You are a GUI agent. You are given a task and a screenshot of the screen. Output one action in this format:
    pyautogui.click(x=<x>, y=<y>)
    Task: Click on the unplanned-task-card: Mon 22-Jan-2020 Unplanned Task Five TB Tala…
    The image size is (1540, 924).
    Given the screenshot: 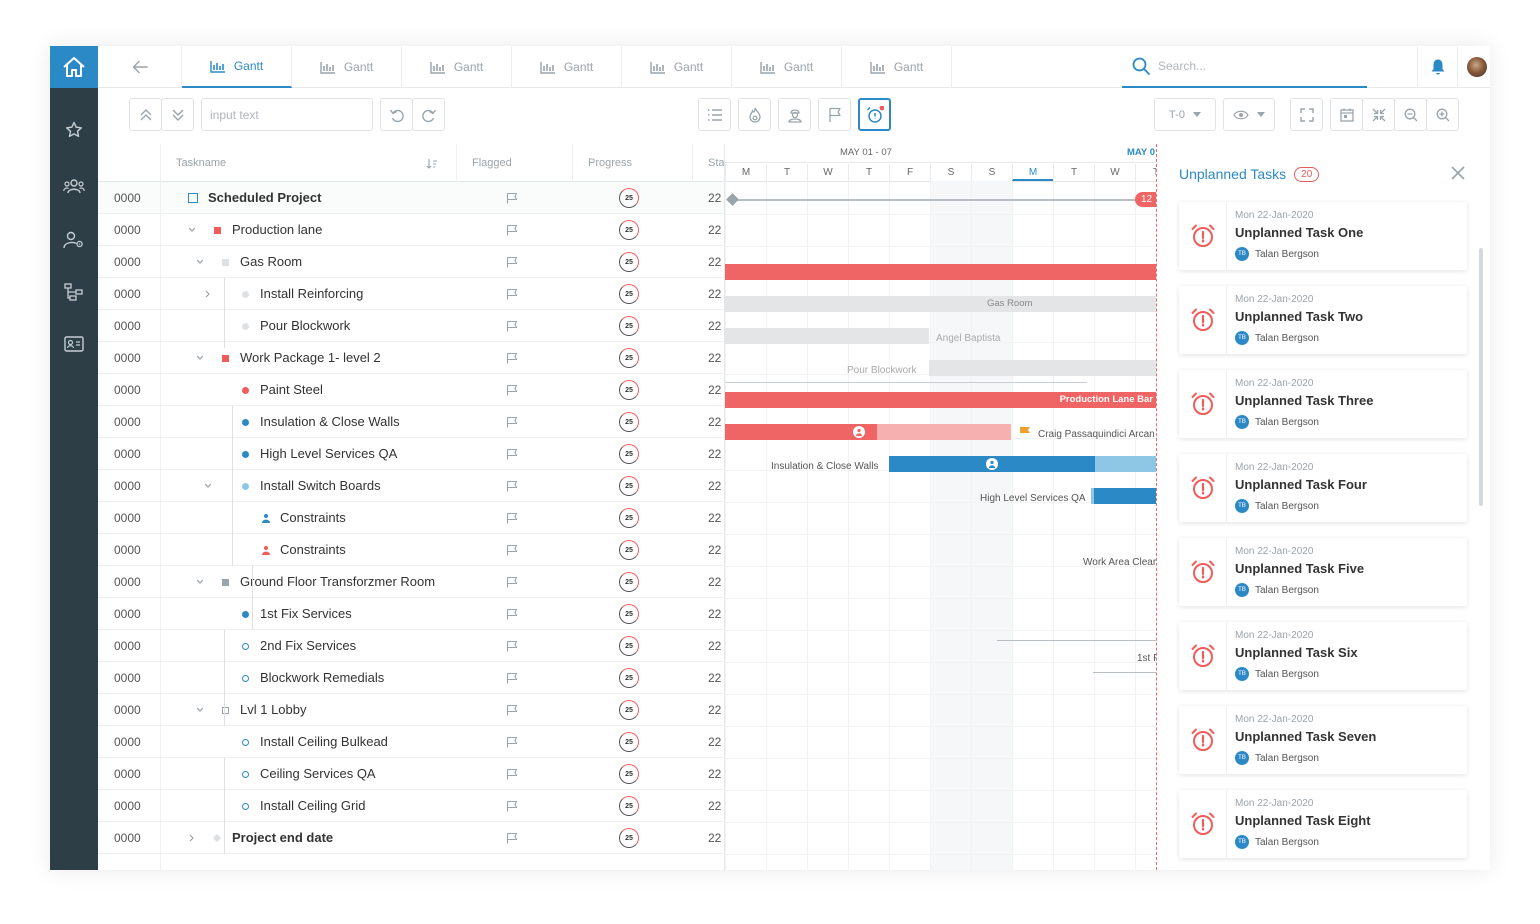 What is the action you would take?
    pyautogui.click(x=1323, y=572)
    